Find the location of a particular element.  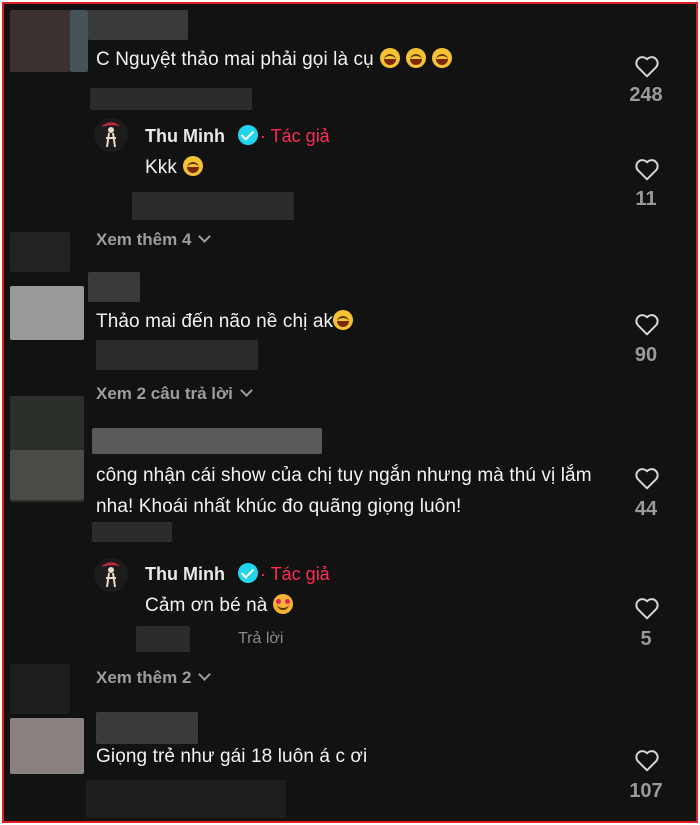

like-count: 107 is located at coordinates (646, 791).